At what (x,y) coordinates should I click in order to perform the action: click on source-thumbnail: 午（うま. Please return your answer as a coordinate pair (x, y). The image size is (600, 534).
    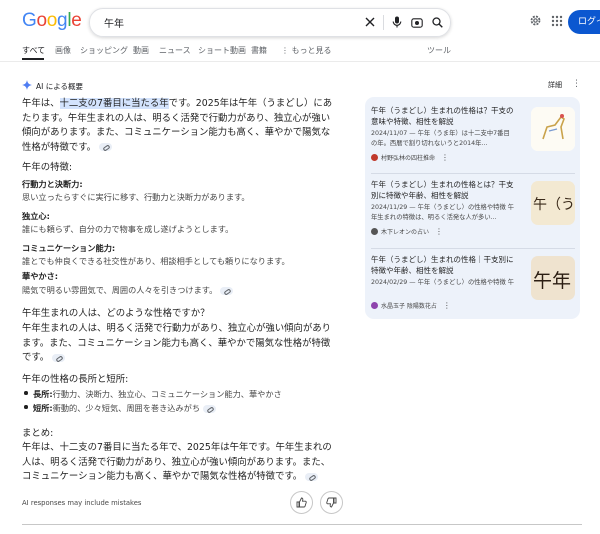
    Looking at the image, I should click on (553, 203).